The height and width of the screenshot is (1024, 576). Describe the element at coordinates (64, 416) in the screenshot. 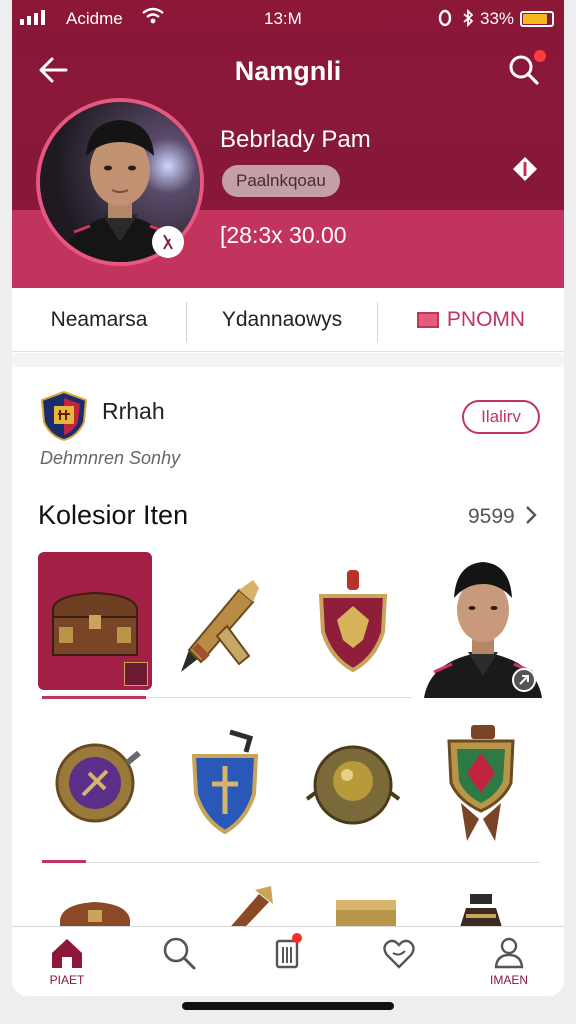

I see `guild-crest-icon` at that location.